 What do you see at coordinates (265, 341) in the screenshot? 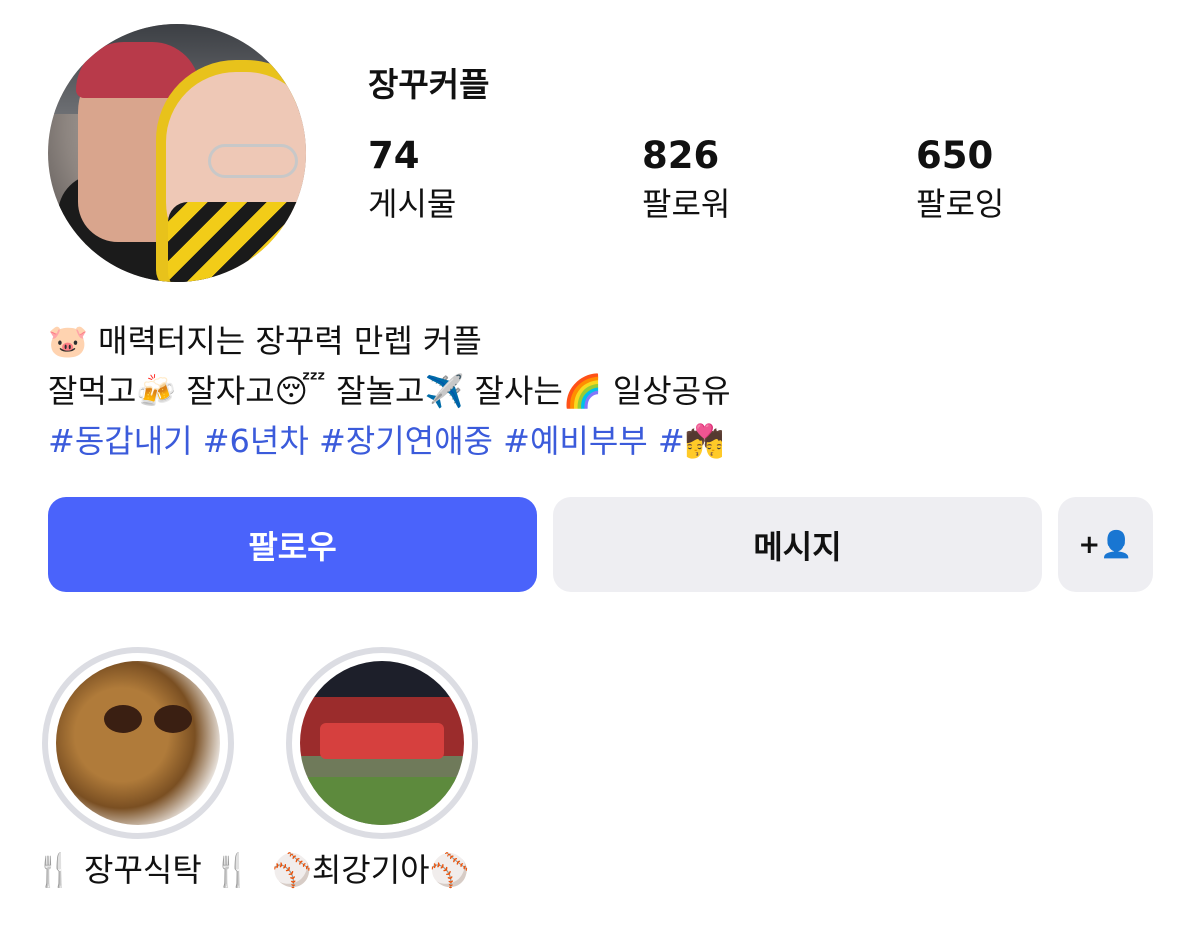
I see `bio-line-1: 🐷 매력터지는 장꾸력 만렙 커플` at bounding box center [265, 341].